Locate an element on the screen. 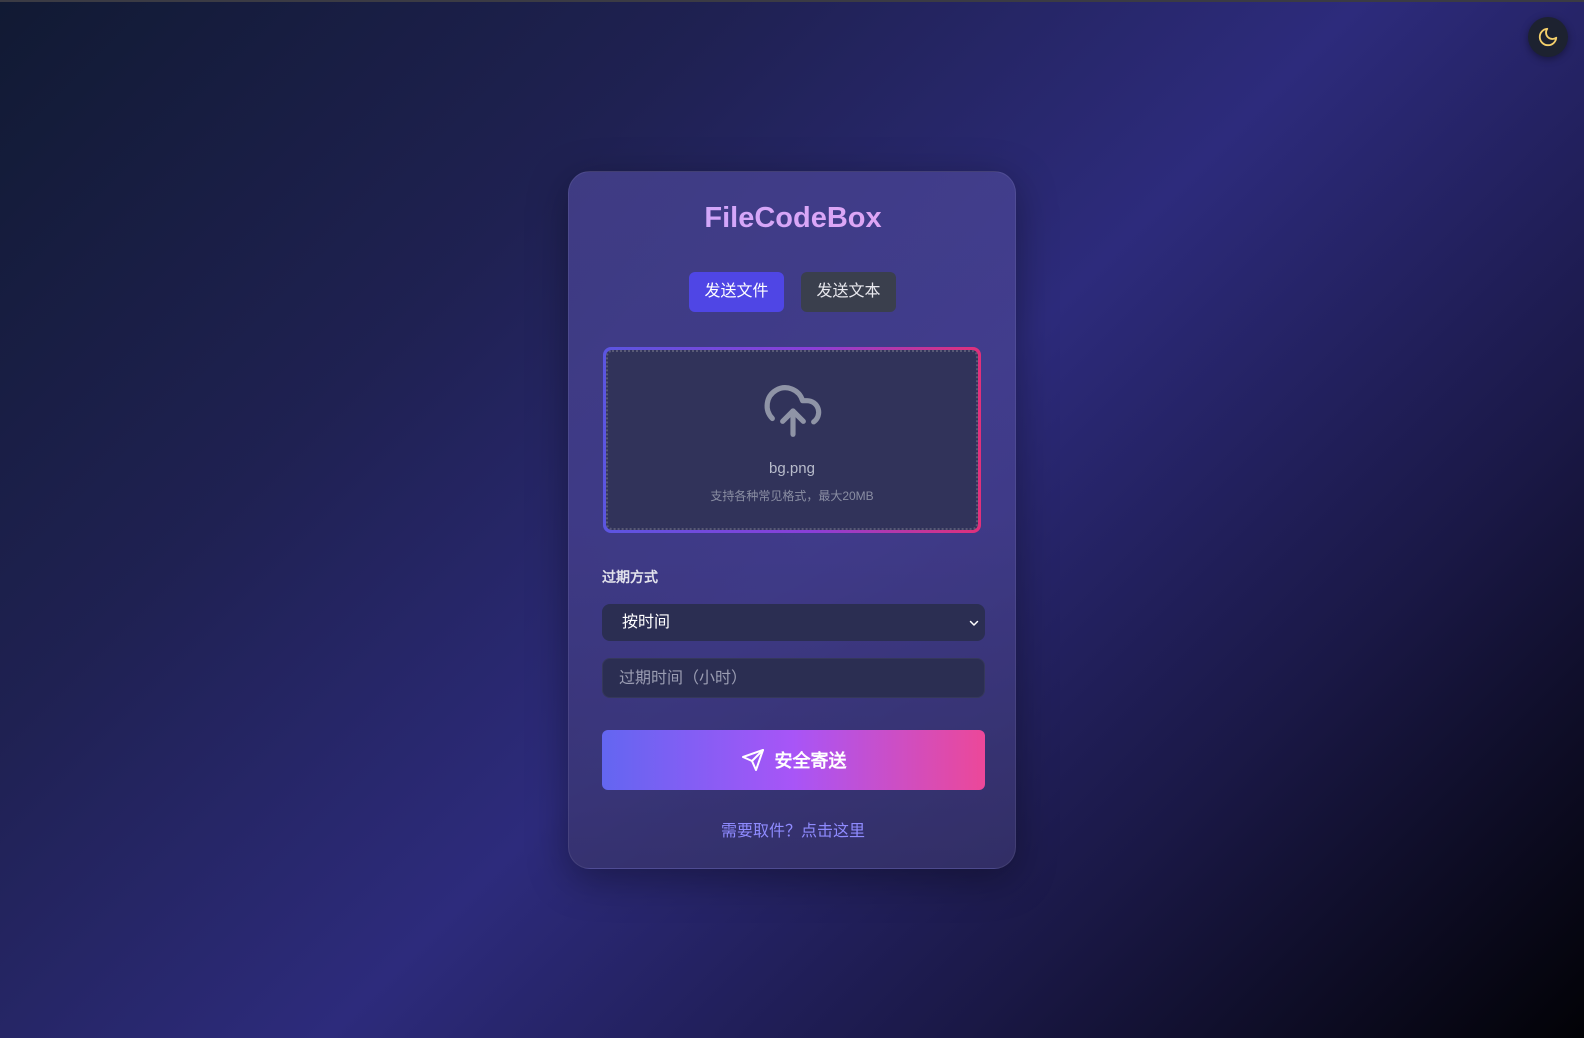 This screenshot has width=1584, height=1038. expiry-hours-input: 过期时间（小时） is located at coordinates (793, 678).